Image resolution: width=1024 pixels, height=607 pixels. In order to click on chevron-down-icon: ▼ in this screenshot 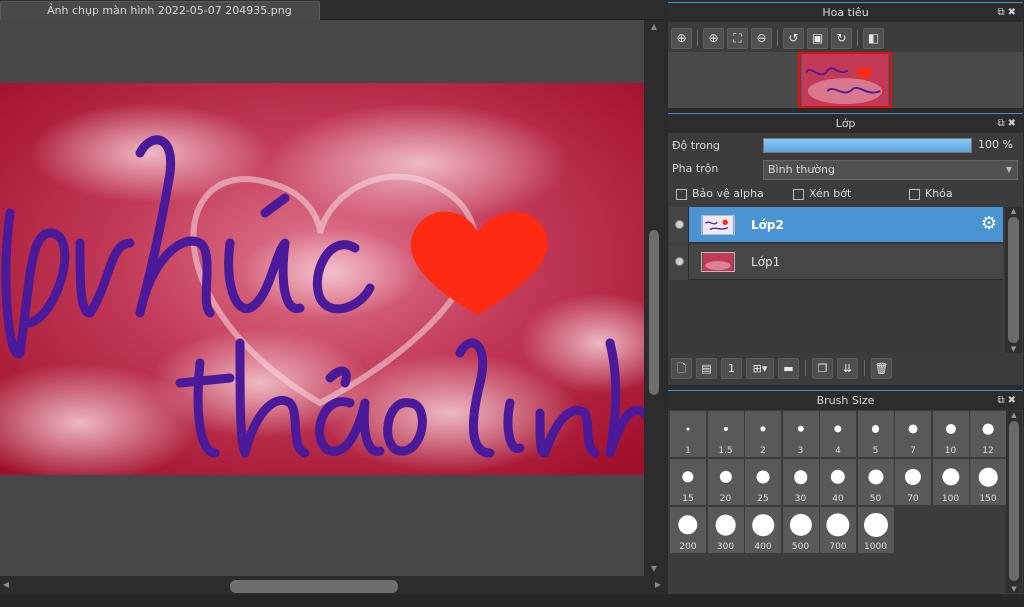, I will do `click(1008, 169)`.